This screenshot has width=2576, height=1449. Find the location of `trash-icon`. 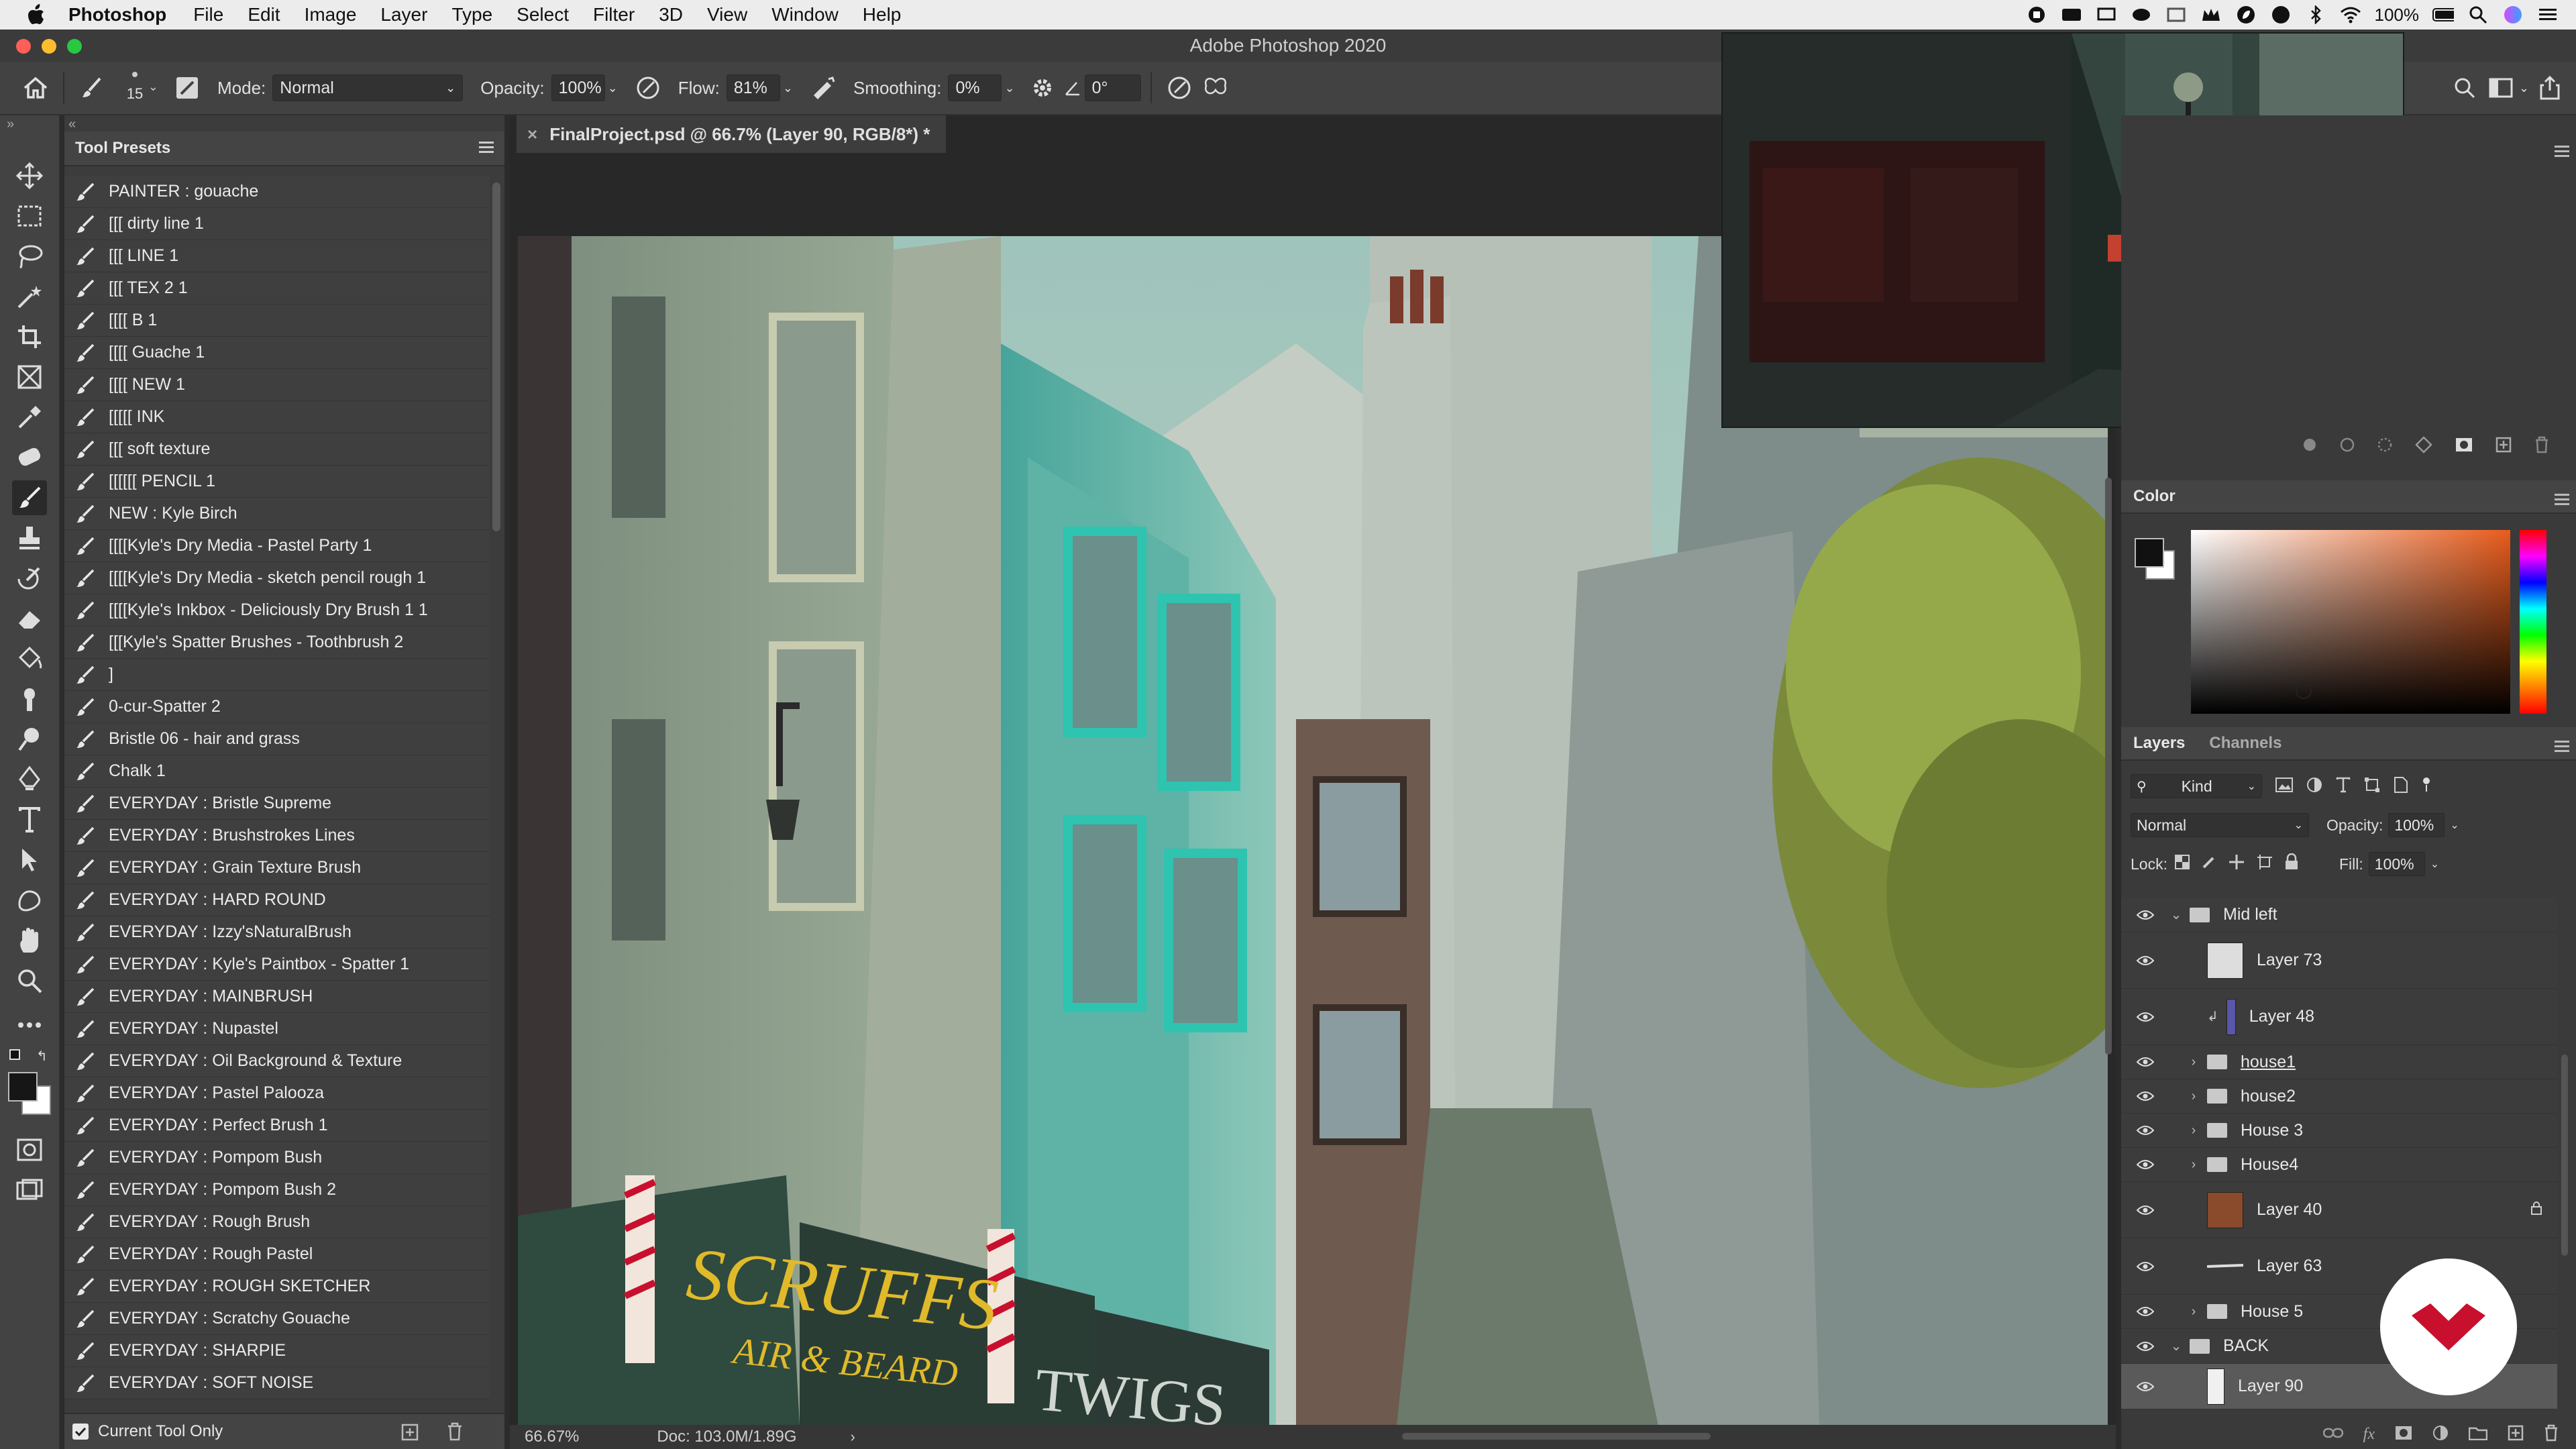

trash-icon is located at coordinates (2541, 446).